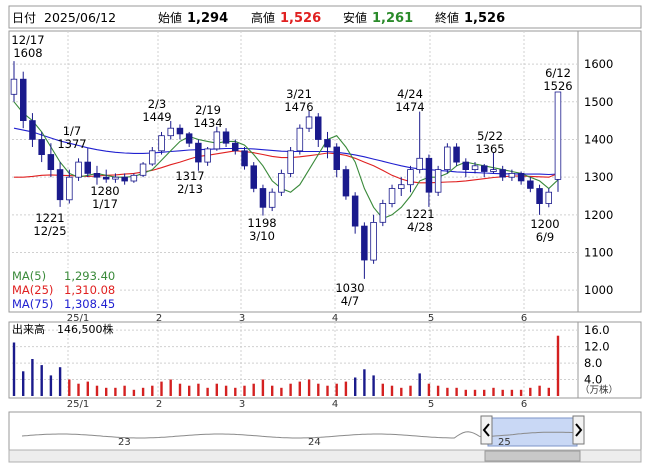 The image size is (653, 474). Describe the element at coordinates (159, 404) in the screenshot. I see `x-tick-label-volume: 2` at that location.